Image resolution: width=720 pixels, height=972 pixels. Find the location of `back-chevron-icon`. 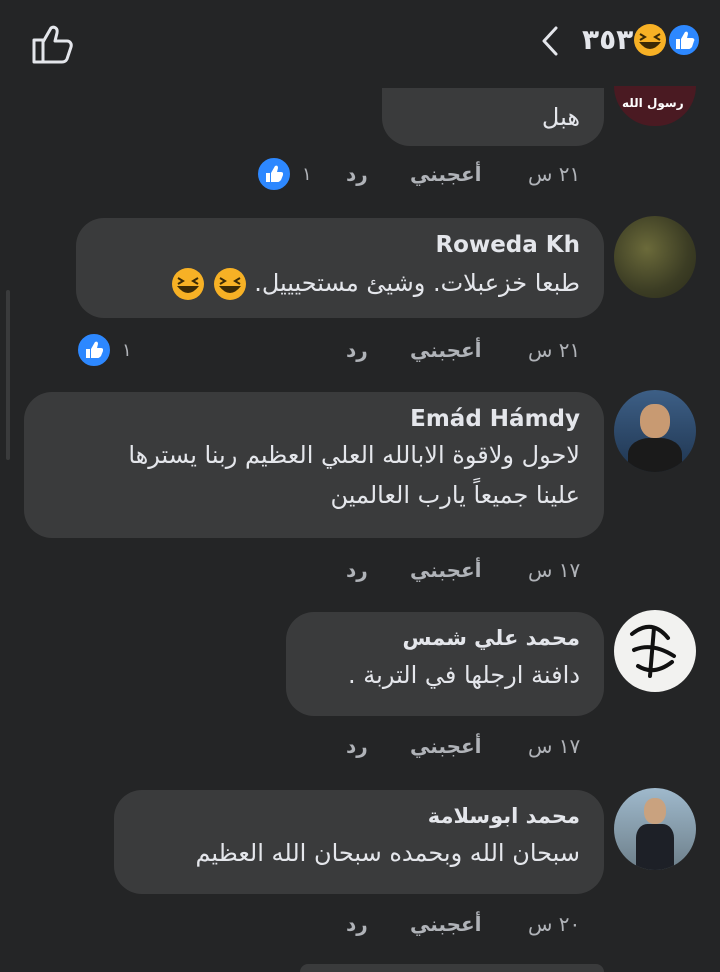

back-chevron-icon is located at coordinates (551, 41).